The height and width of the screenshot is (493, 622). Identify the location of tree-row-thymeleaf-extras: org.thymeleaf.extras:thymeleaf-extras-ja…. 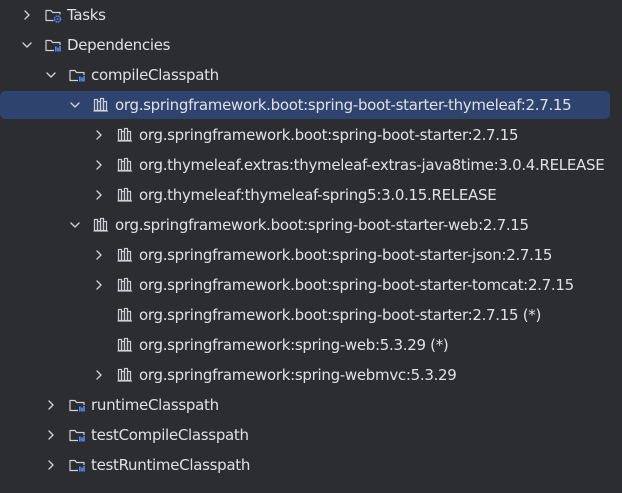
(311, 165).